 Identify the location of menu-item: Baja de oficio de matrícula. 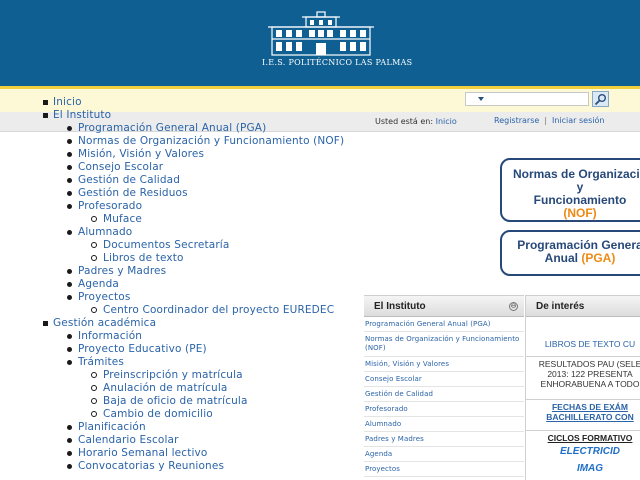
(172, 401).